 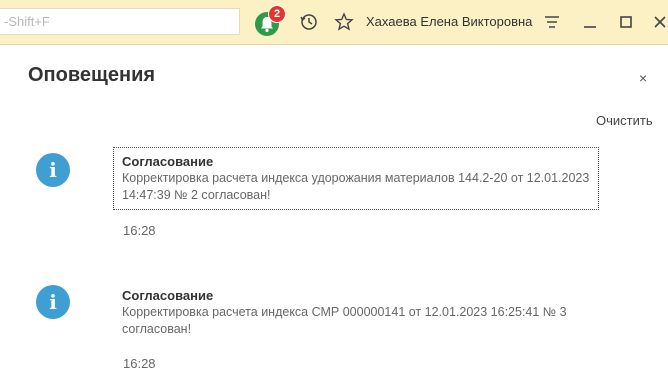 What do you see at coordinates (120, 21) in the screenshot?
I see `search-field: -Shift+F` at bounding box center [120, 21].